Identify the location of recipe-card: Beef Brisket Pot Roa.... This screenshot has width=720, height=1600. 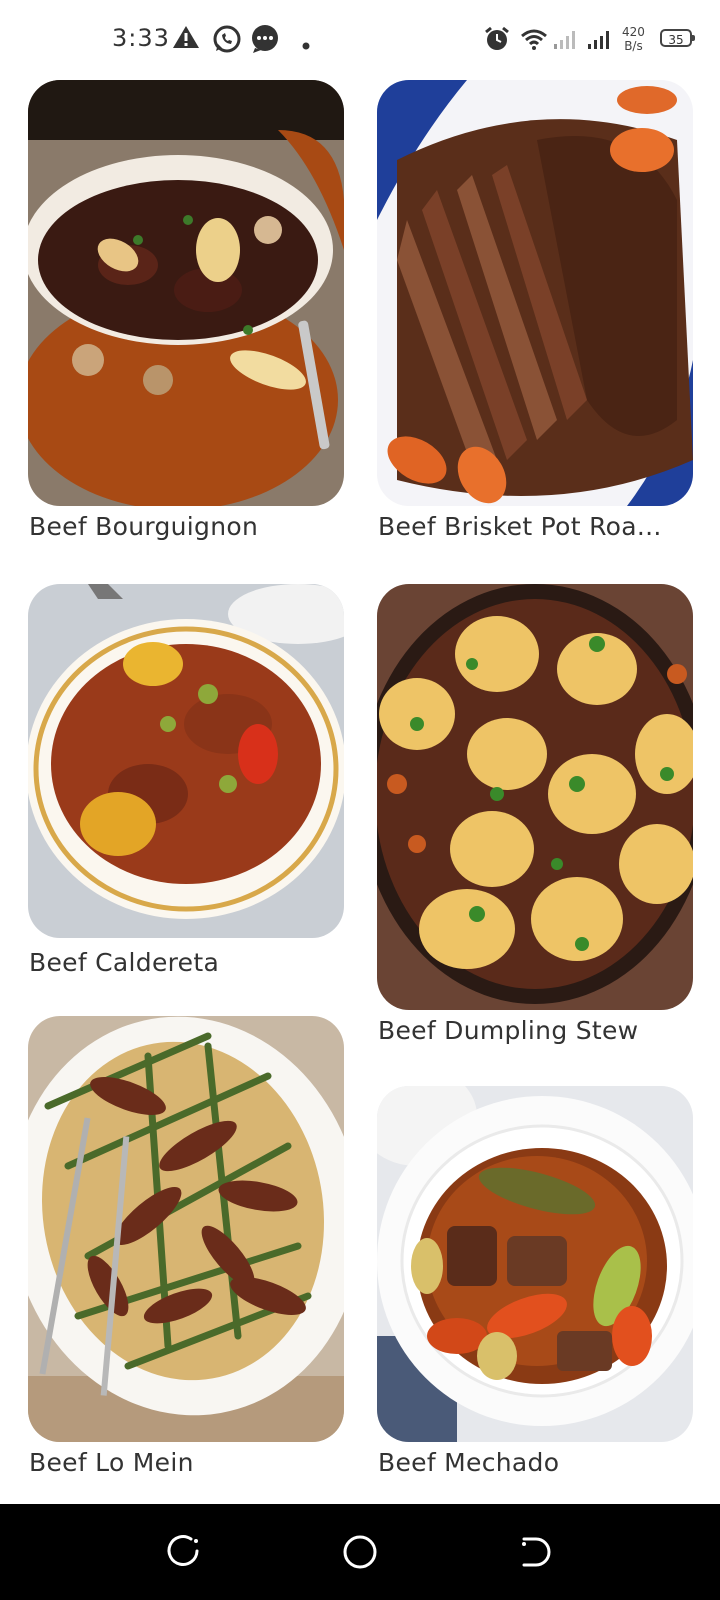
(535, 310).